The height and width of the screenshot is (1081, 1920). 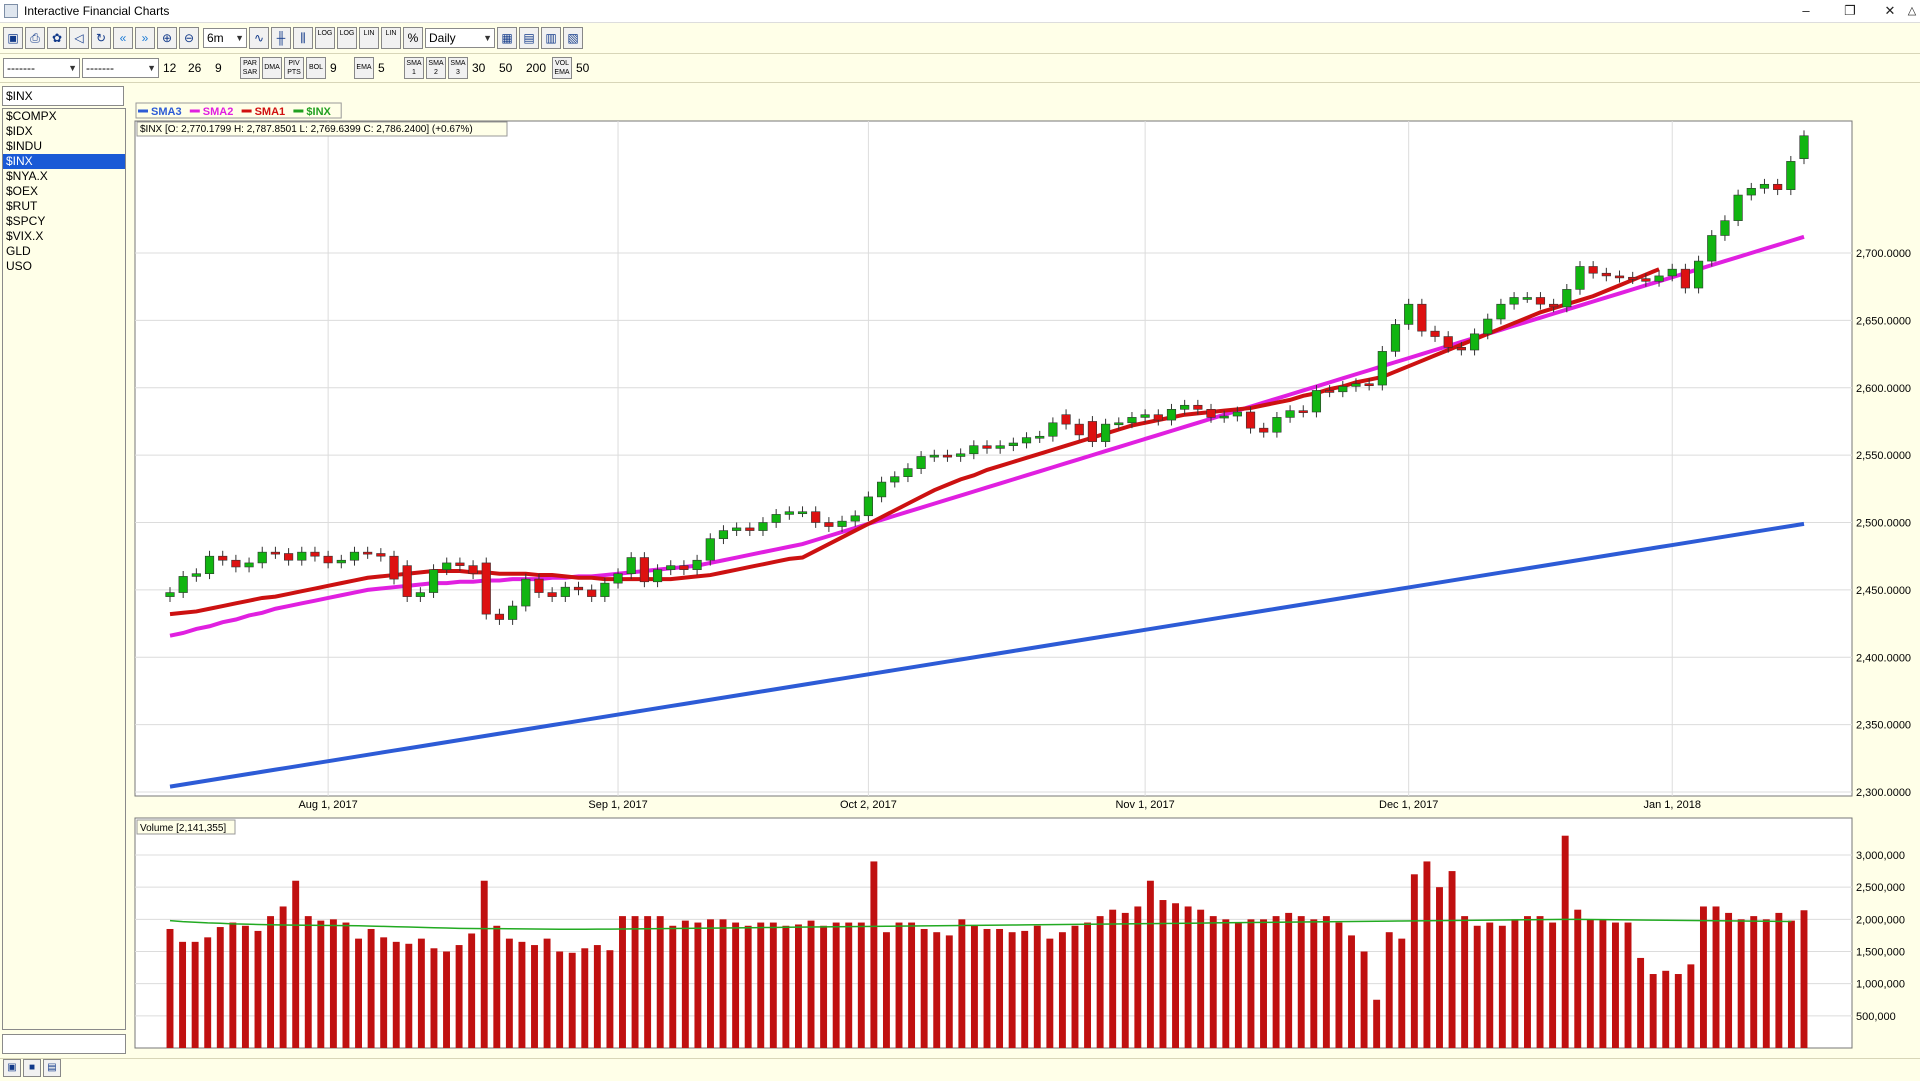 I want to click on y-tick-label: 2,550.0000, so click(x=1883, y=456).